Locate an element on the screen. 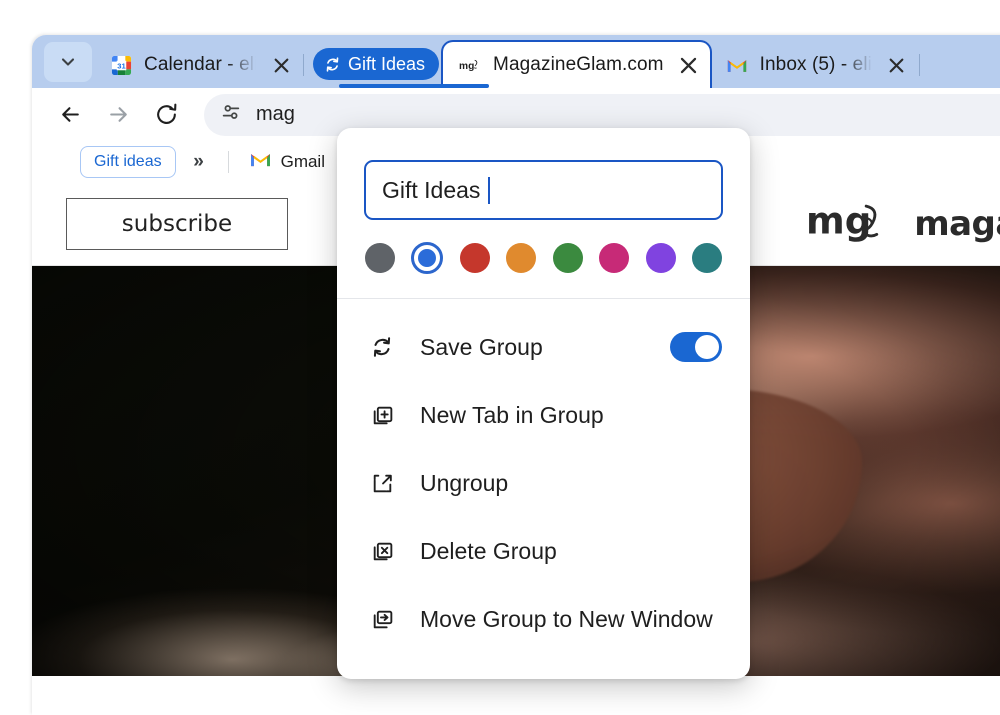 The width and height of the screenshot is (1000, 715). back-arrow-icon is located at coordinates (70, 114).